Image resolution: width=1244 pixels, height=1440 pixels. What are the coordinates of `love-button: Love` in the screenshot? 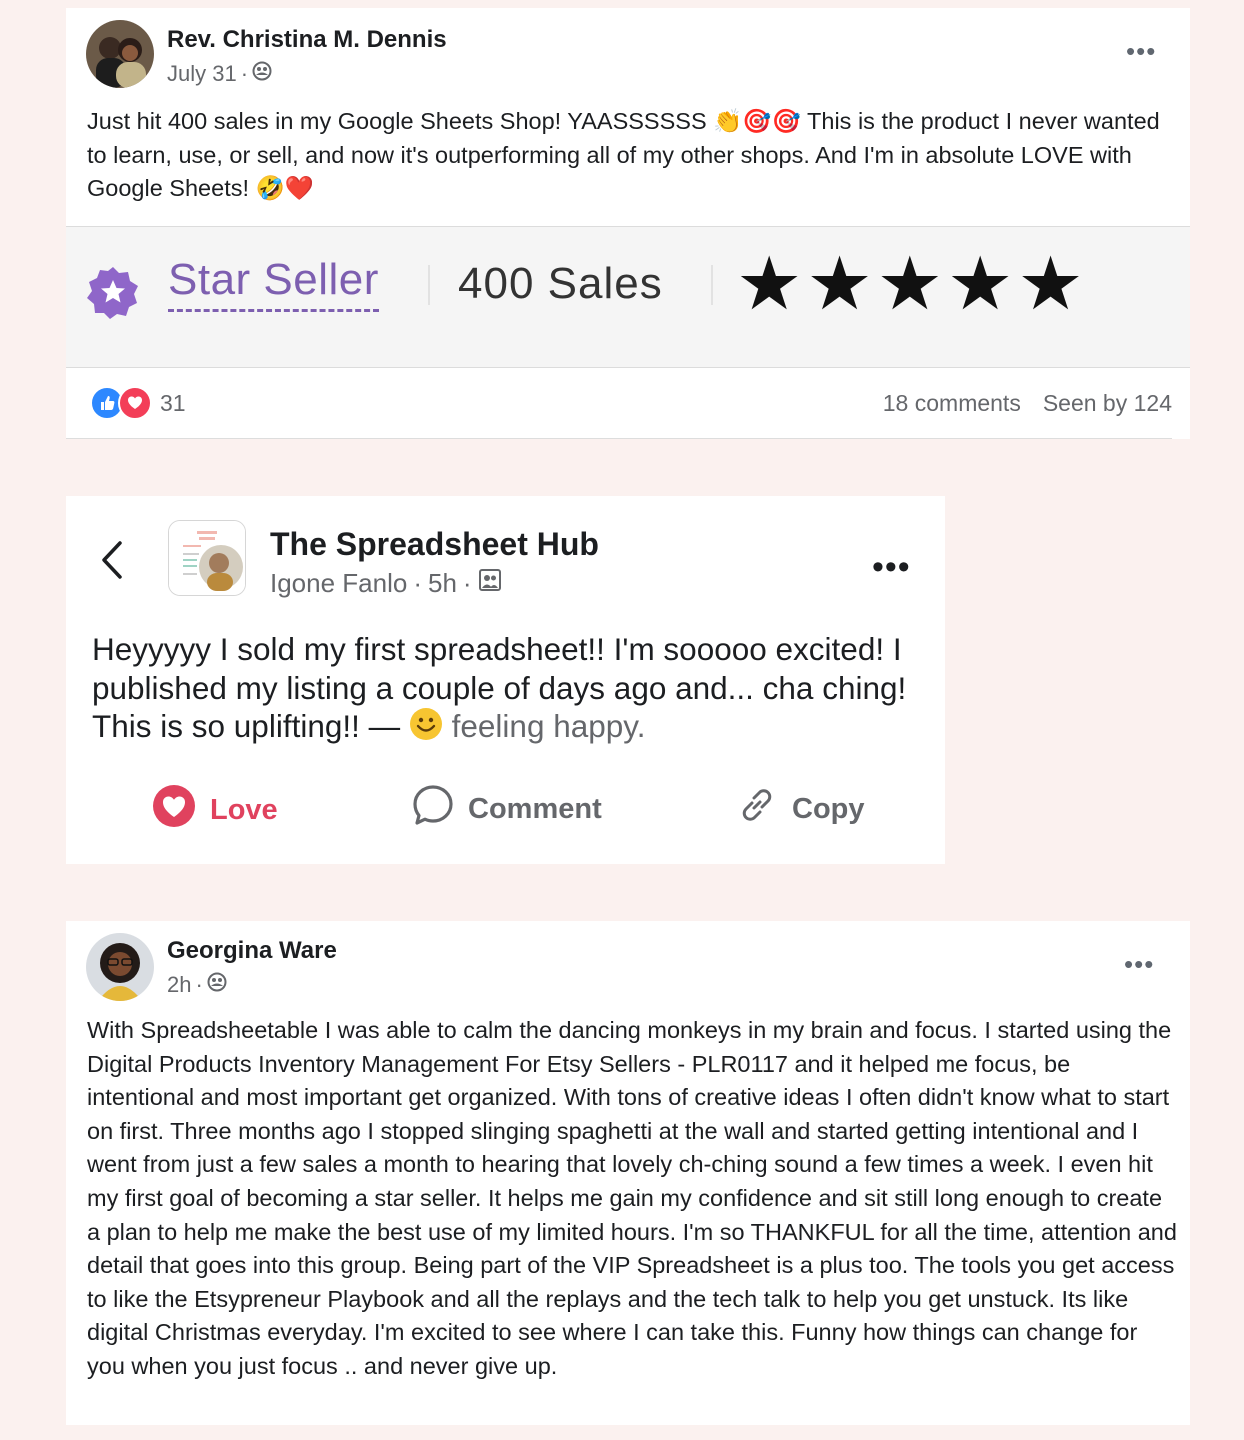 It's located at (215, 810).